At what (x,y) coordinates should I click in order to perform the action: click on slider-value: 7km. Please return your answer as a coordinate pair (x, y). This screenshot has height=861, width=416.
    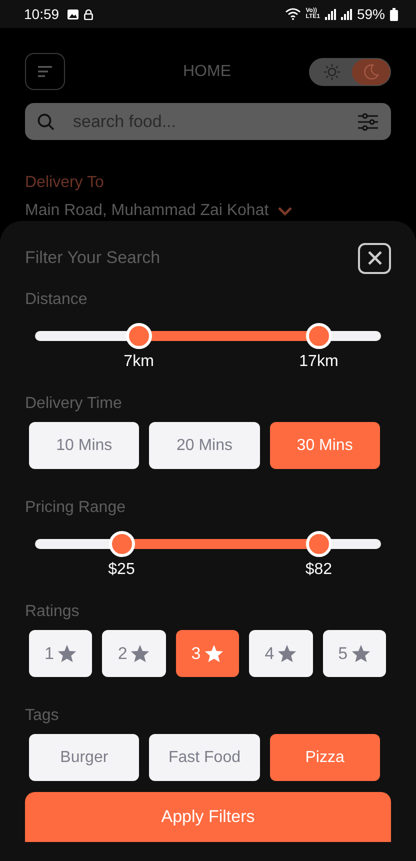
    Looking at the image, I should click on (139, 362).